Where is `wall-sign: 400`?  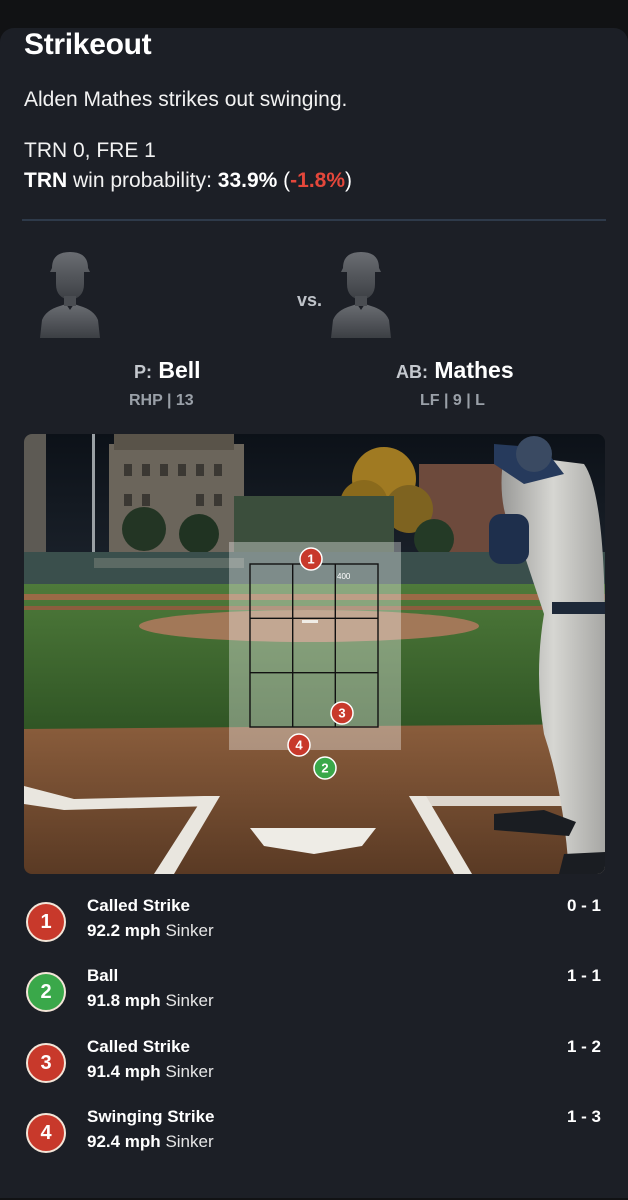
wall-sign: 400 is located at coordinates (344, 576).